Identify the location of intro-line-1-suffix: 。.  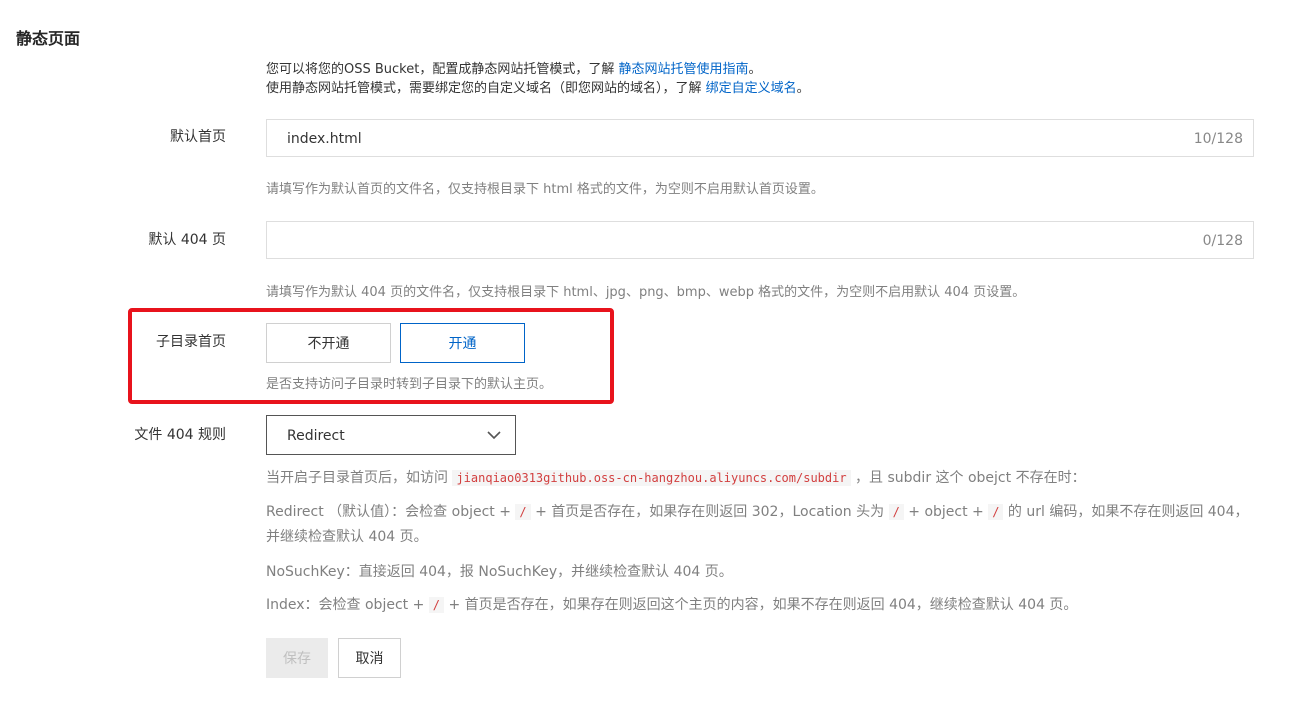
(755, 69).